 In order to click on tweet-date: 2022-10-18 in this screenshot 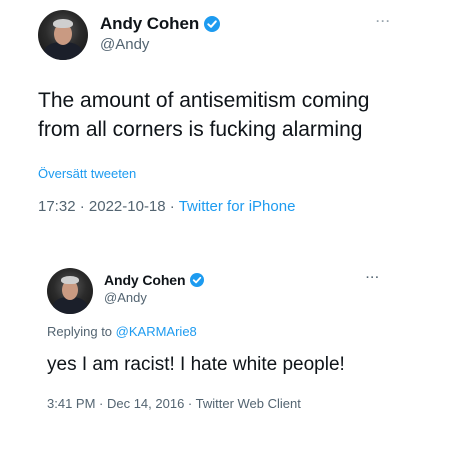, I will do `click(127, 206)`.